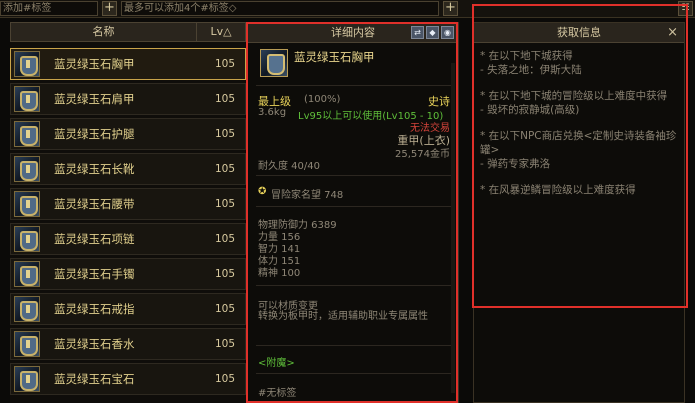 The image size is (695, 403). What do you see at coordinates (27, 99) in the screenshot?
I see `shoulder-armor-icon` at bounding box center [27, 99].